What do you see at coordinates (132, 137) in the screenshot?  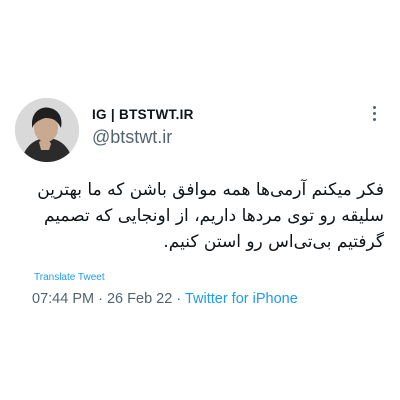 I see `user-handle: @btstwt.ir` at bounding box center [132, 137].